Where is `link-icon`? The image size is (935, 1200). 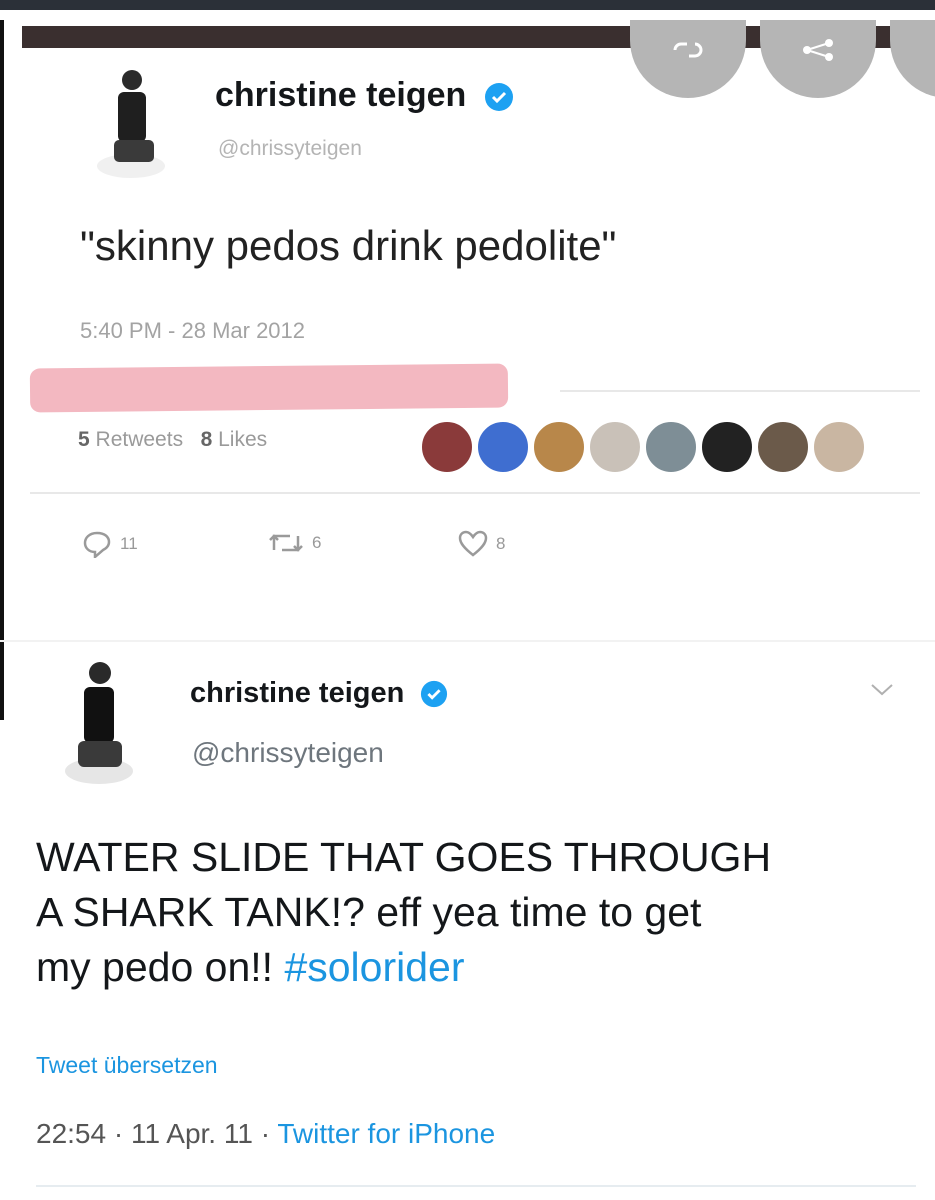
link-icon is located at coordinates (688, 50).